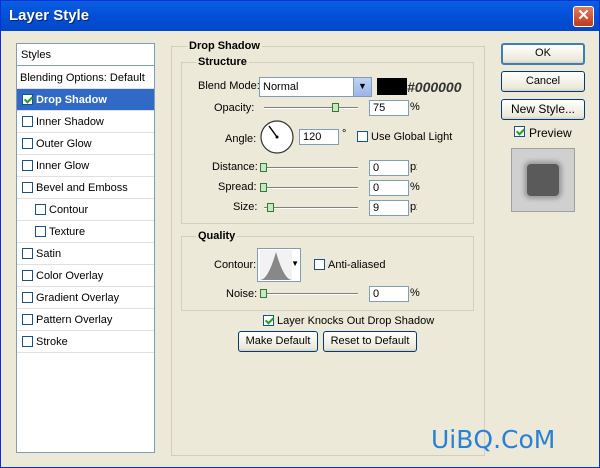 This screenshot has width=600, height=468. I want to click on style-item-label: Outer Glow, so click(64, 144).